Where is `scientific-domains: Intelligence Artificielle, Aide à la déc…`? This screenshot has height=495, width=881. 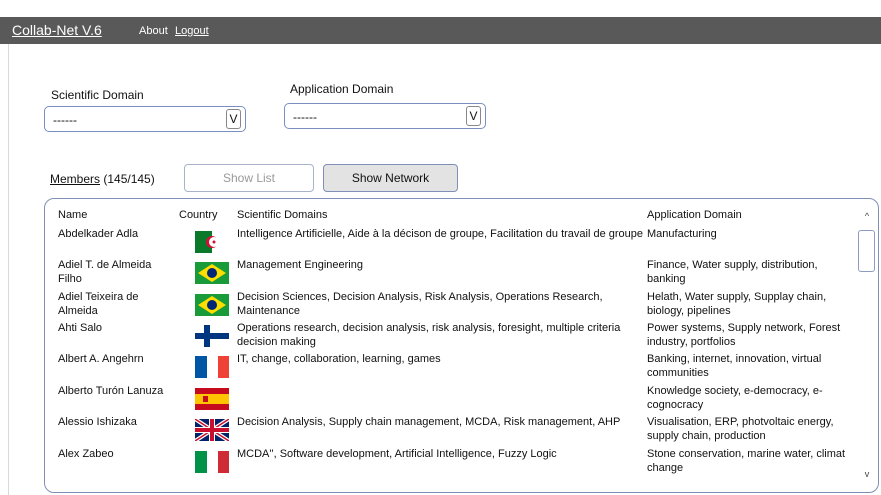
scientific-domains: Intelligence Artificielle, Aide à la déc… is located at coordinates (440, 234).